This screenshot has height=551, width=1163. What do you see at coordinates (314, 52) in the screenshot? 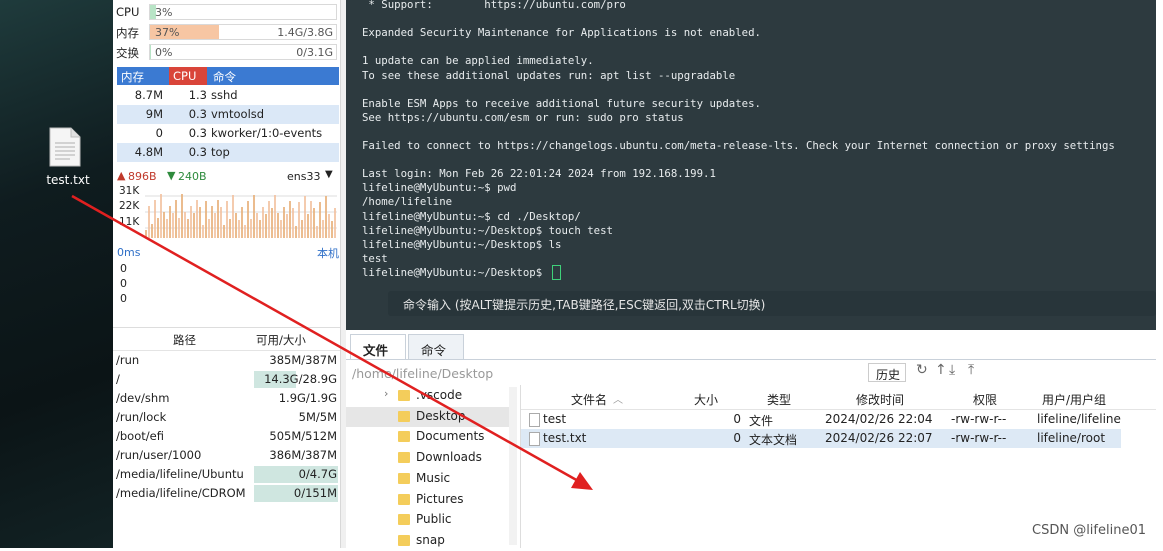
I see `metric-amount: 0/3.1G` at bounding box center [314, 52].